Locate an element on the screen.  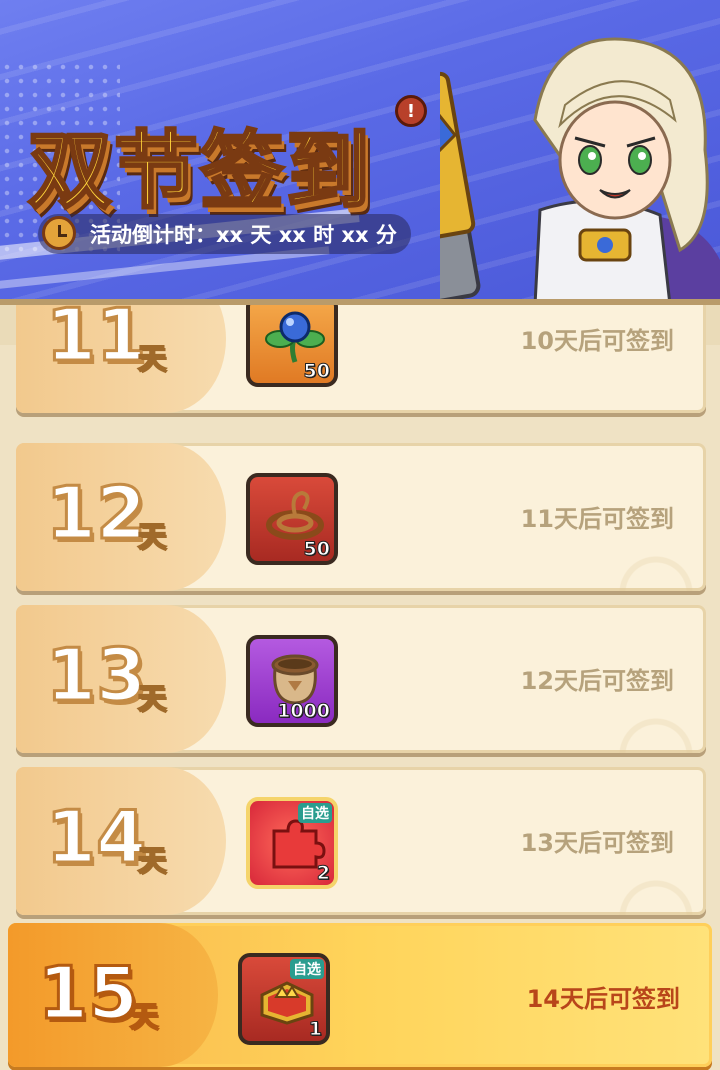
day-number: 15 is located at coordinates (87, 993).